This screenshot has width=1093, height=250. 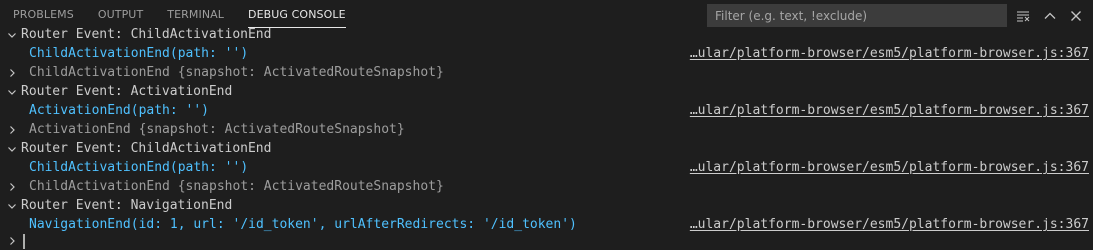 I want to click on group-label: Router Event: ActivationEnd, so click(x=127, y=91).